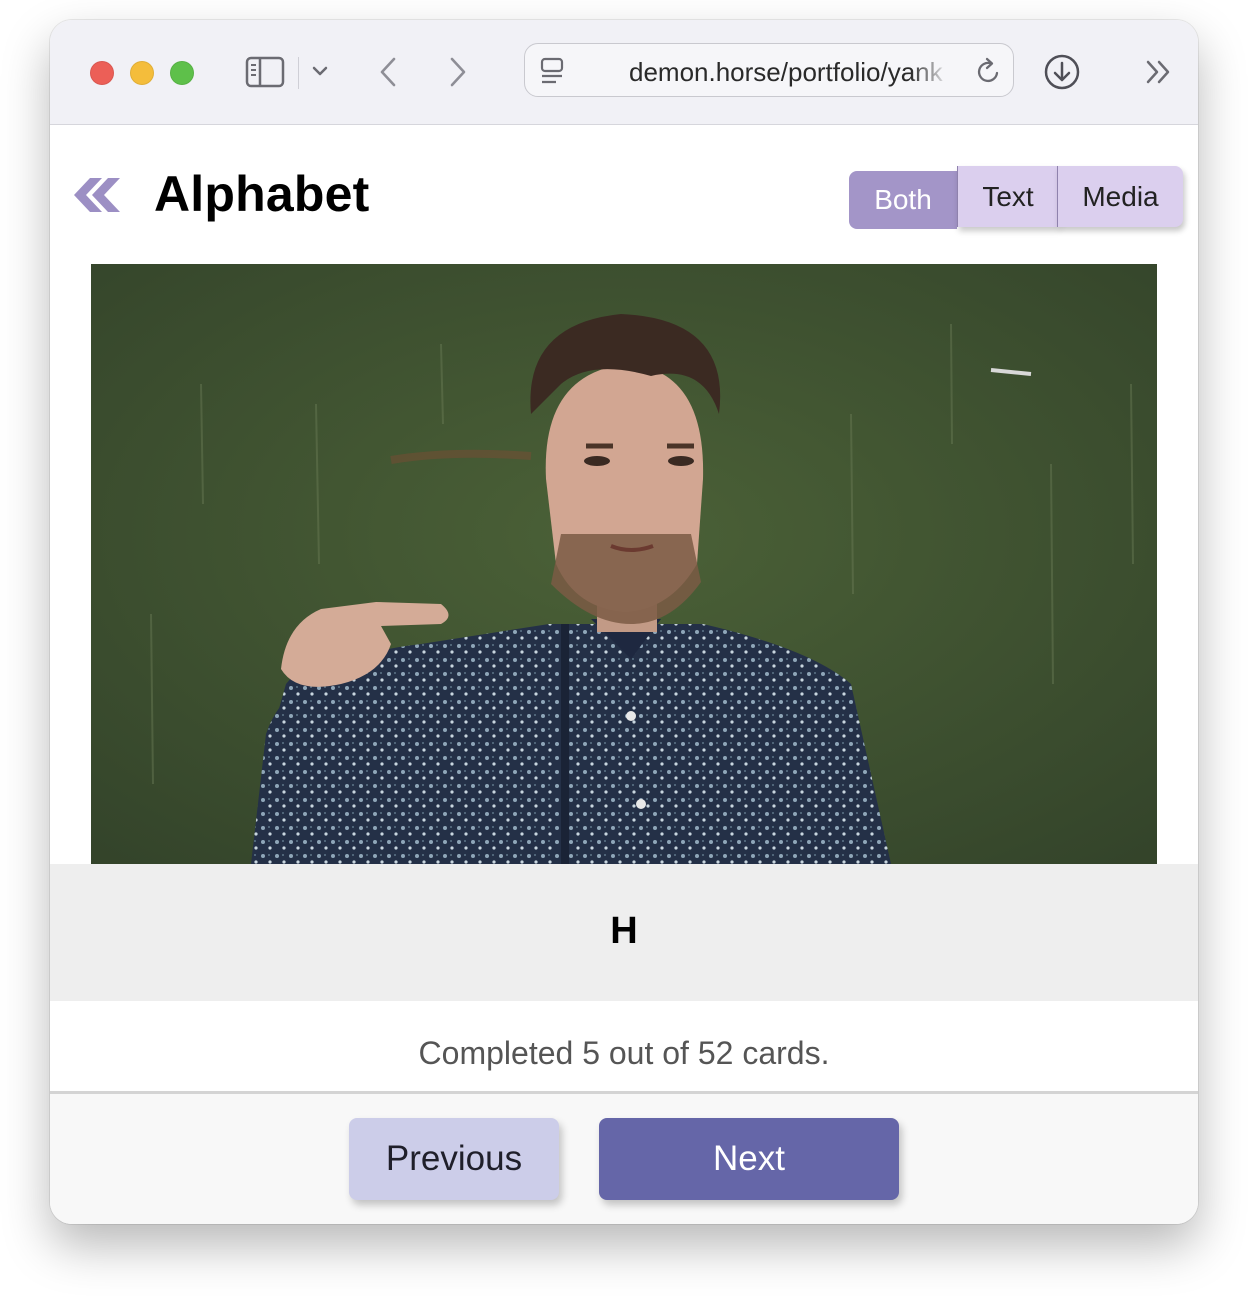 This screenshot has height=1304, width=1248. What do you see at coordinates (96, 195) in the screenshot?
I see `double-chevron-left-icon` at bounding box center [96, 195].